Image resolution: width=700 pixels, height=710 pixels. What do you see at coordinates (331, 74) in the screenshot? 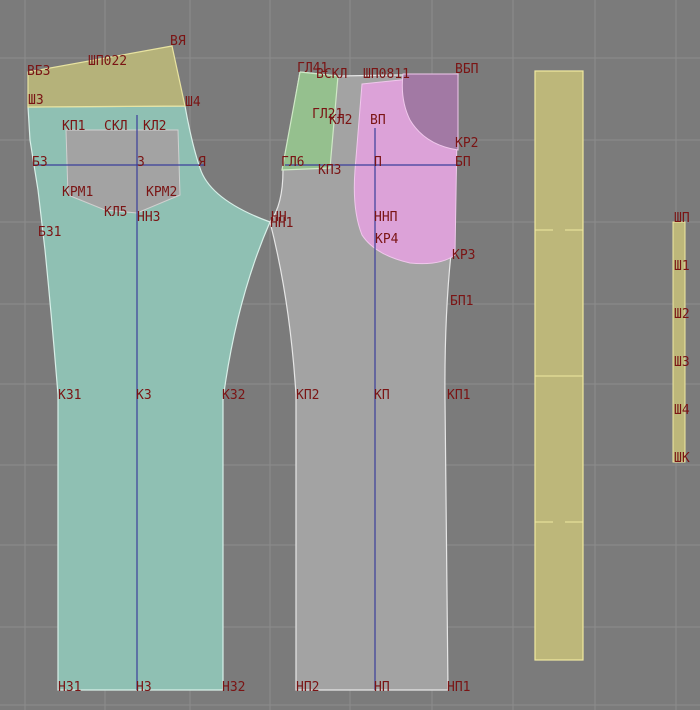
I see `label-front-top-0: ВСКЛ` at bounding box center [331, 74].